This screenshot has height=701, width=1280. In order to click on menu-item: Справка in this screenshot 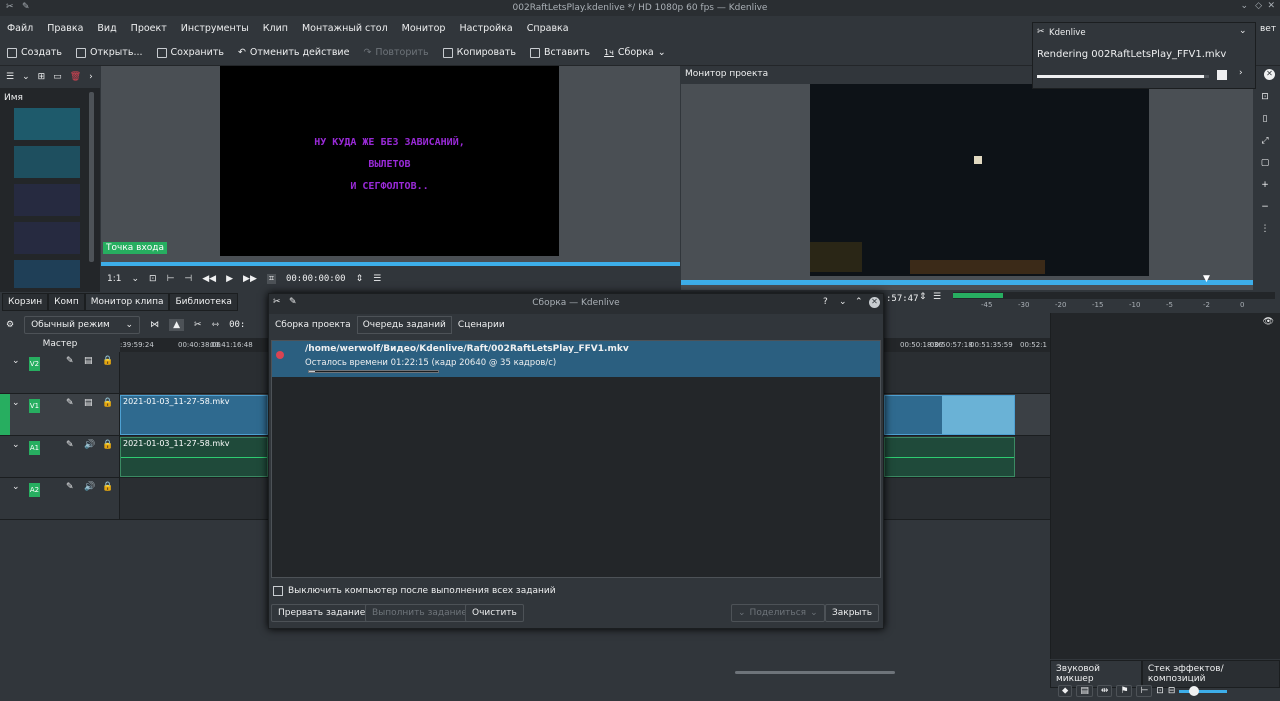, I will do `click(548, 28)`.